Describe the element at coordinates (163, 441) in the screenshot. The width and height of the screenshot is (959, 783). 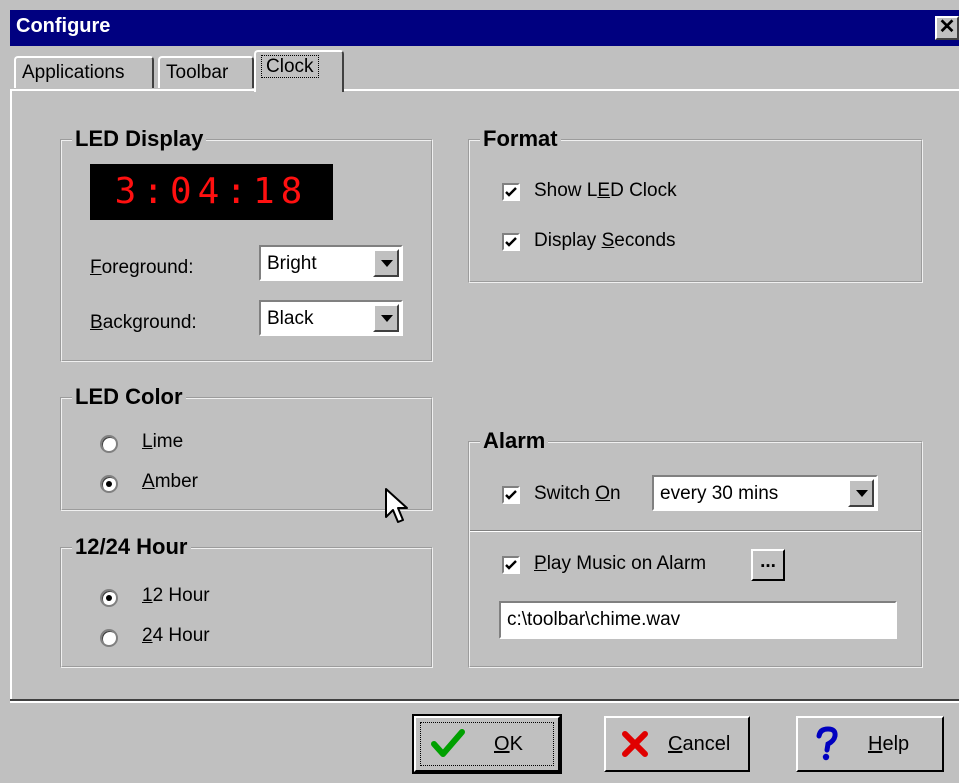
I see `lime-label: Lime` at that location.